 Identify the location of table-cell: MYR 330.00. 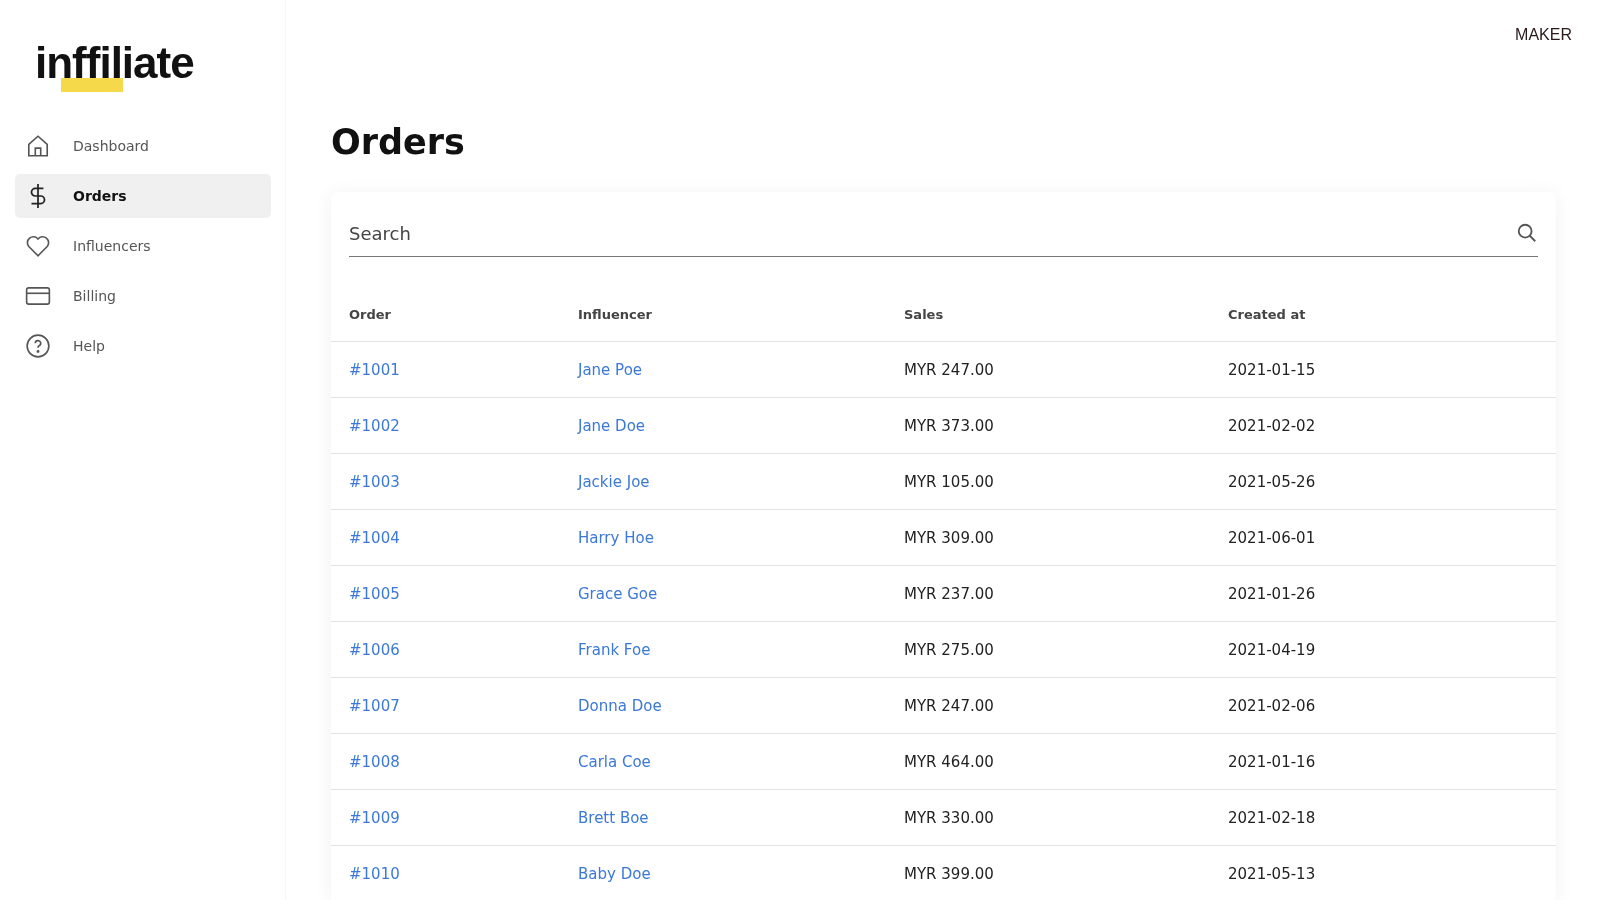
(949, 817).